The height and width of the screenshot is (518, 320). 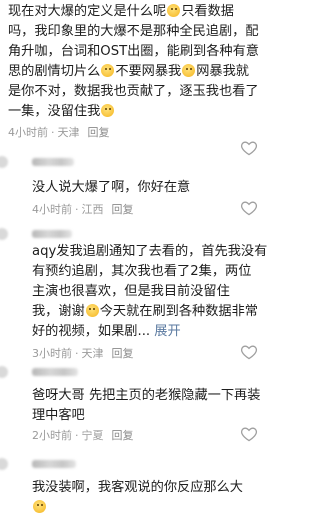 I want to click on comment-meta: 3小时前 · 天津 回复, so click(x=83, y=353).